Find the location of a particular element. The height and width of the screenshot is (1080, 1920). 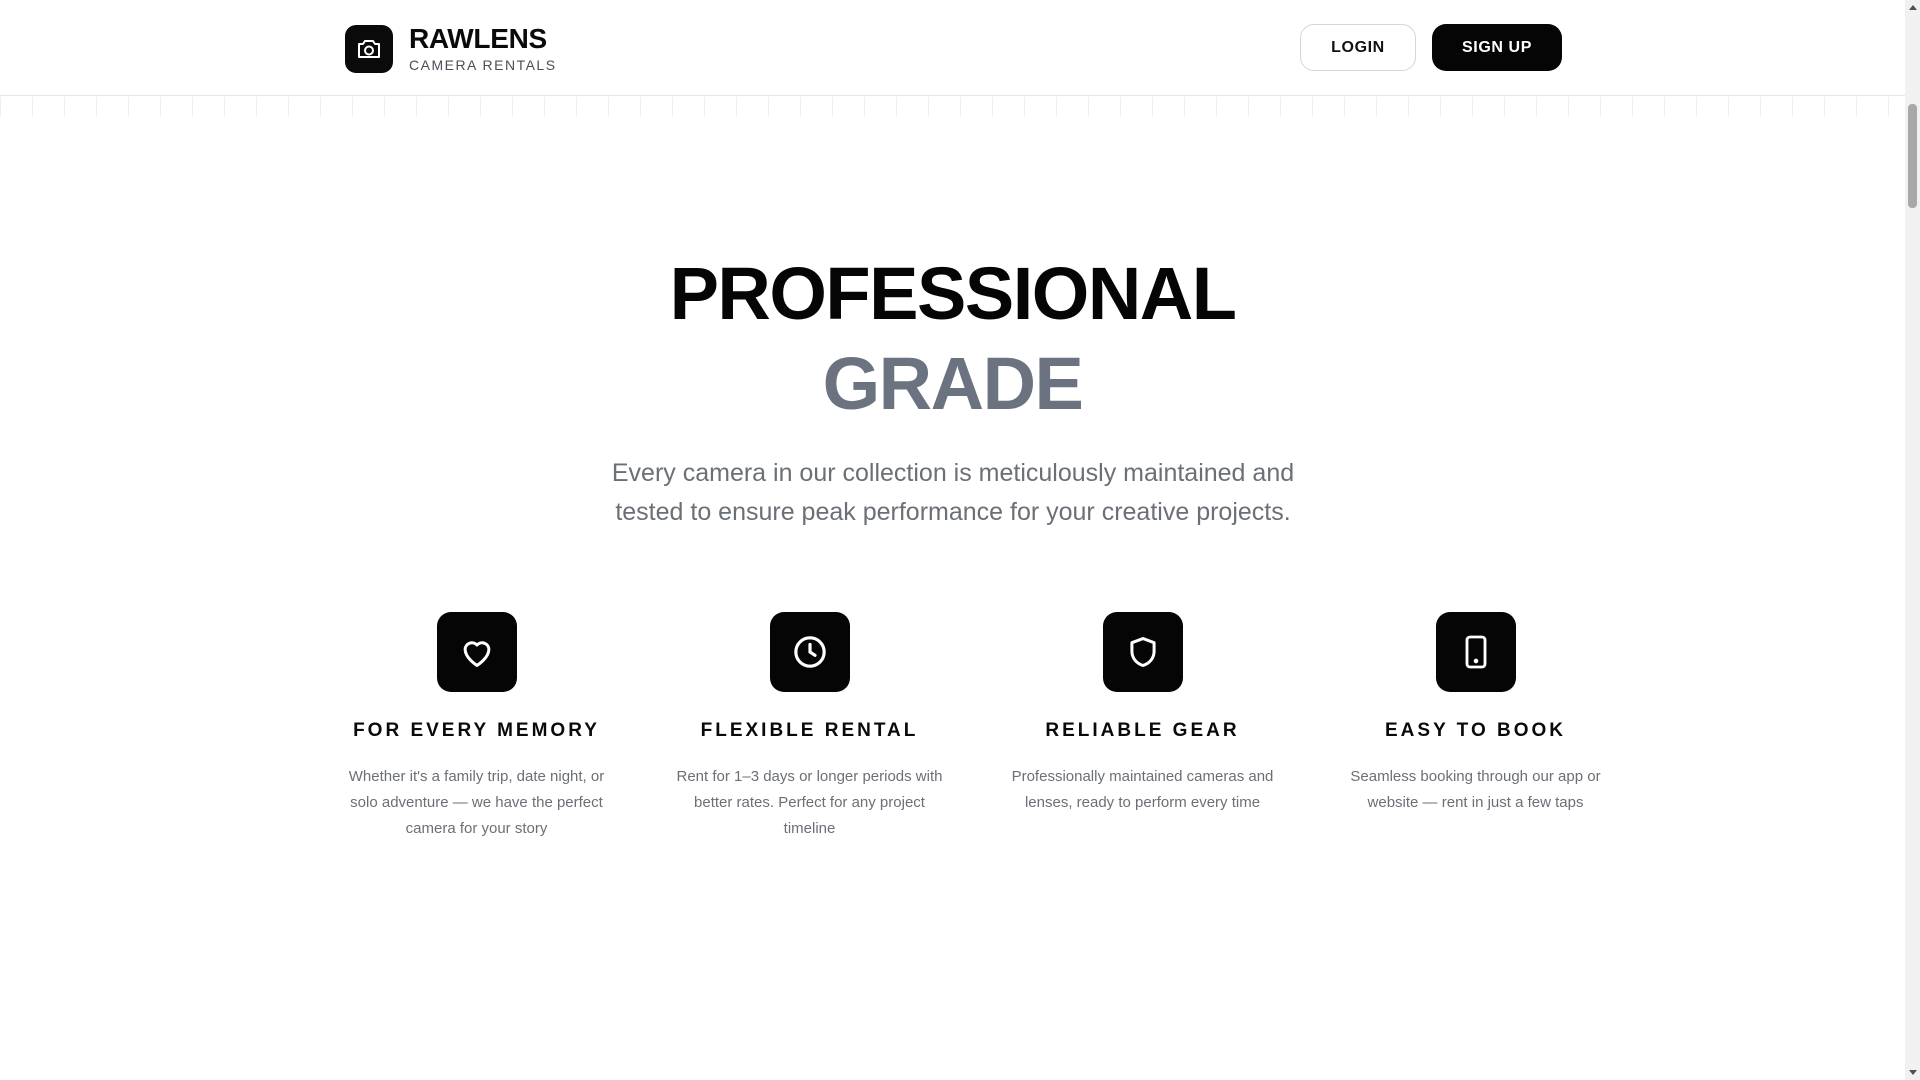

brand: RAWLENS CAMERA RENTALS is located at coordinates (451, 49).